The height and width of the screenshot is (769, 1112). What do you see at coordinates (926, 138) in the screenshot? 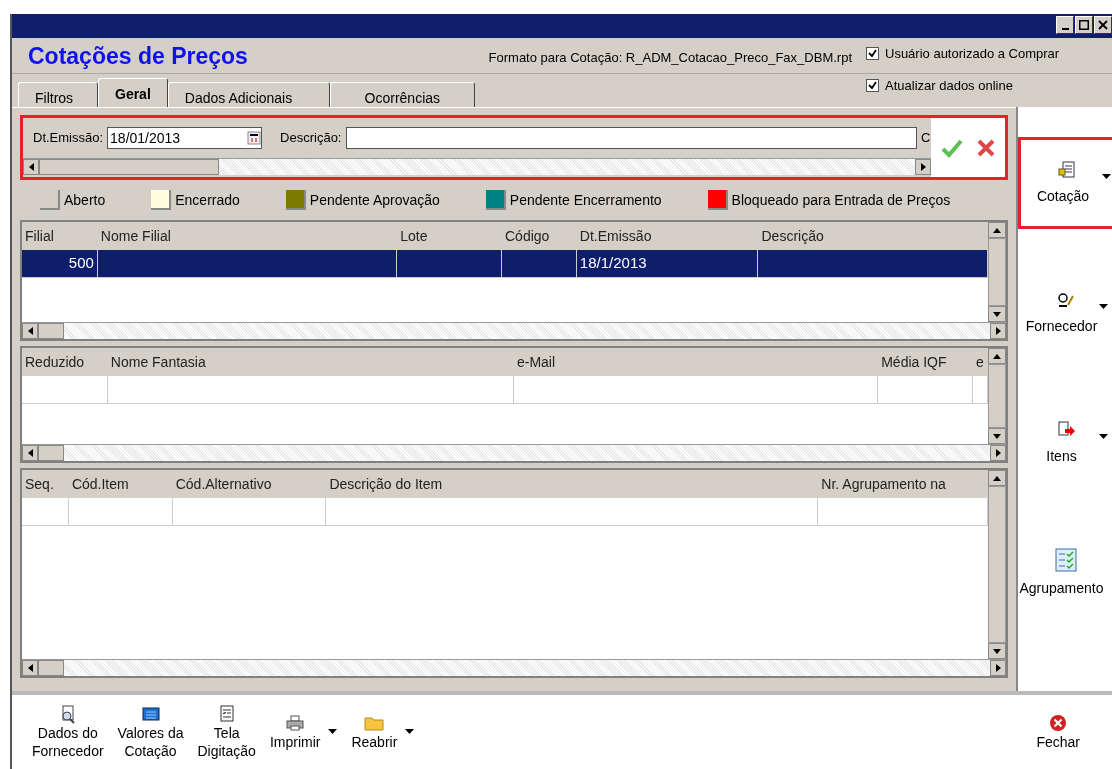
I see `field-label: C` at bounding box center [926, 138].